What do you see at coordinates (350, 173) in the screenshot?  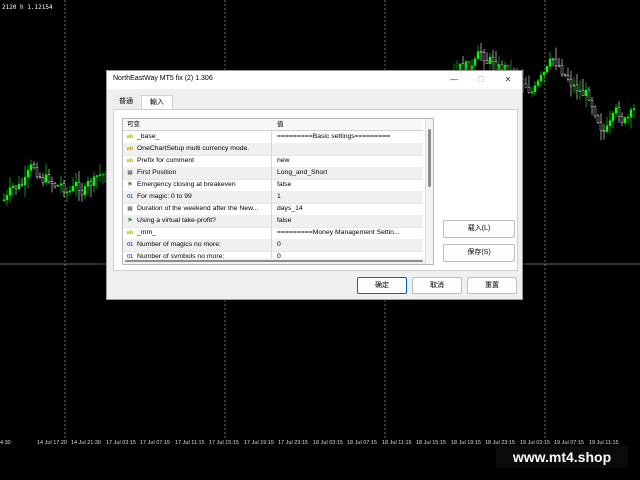 I see `param-value: Long_and_Short` at bounding box center [350, 173].